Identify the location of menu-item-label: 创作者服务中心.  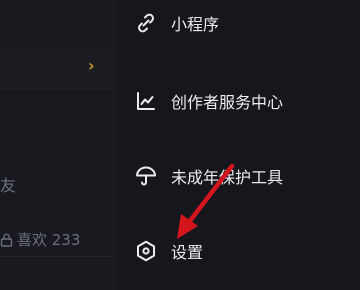
(227, 102).